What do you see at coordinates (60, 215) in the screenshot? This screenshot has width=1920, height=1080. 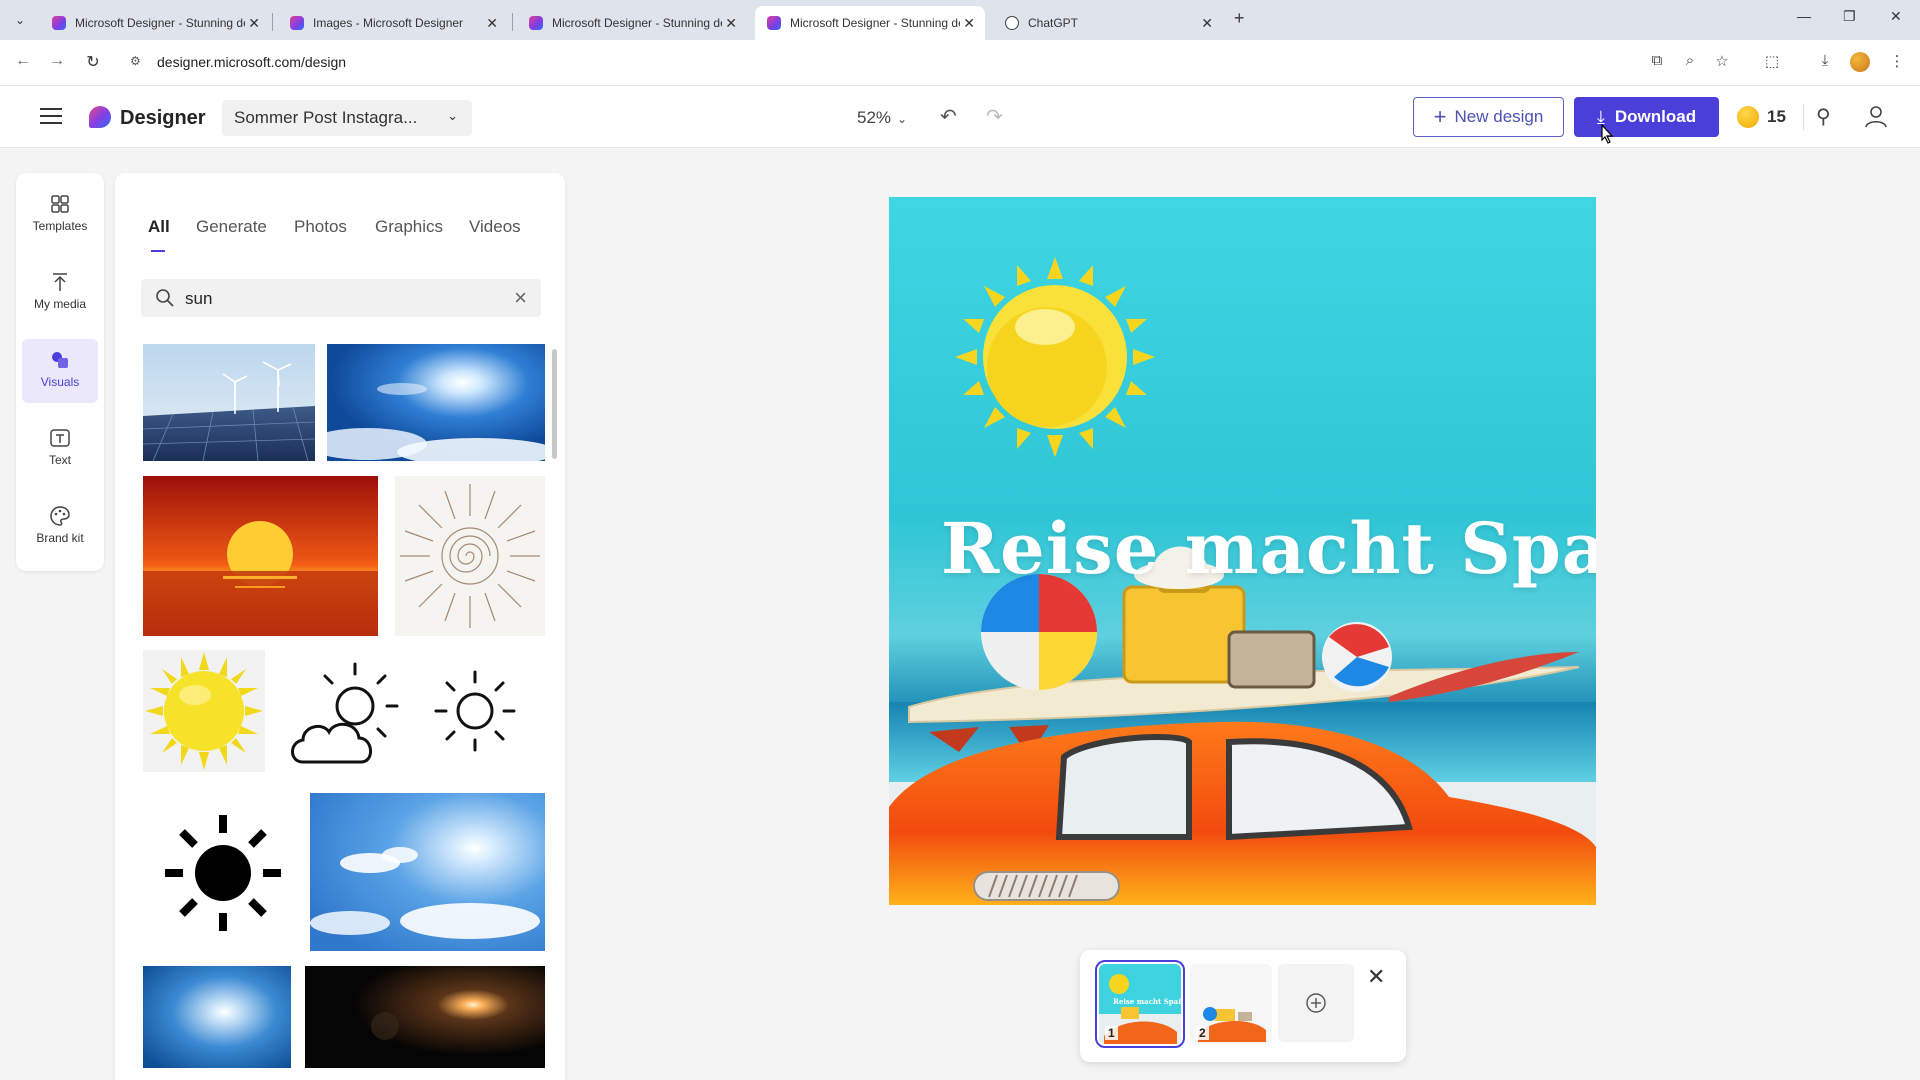 I see `rail-item-templates: Templates` at bounding box center [60, 215].